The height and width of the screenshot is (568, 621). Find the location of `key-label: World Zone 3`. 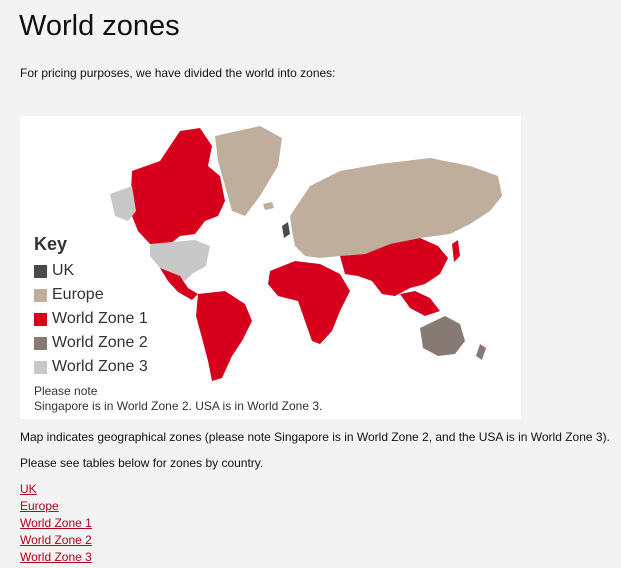

key-label: World Zone 3 is located at coordinates (100, 366).